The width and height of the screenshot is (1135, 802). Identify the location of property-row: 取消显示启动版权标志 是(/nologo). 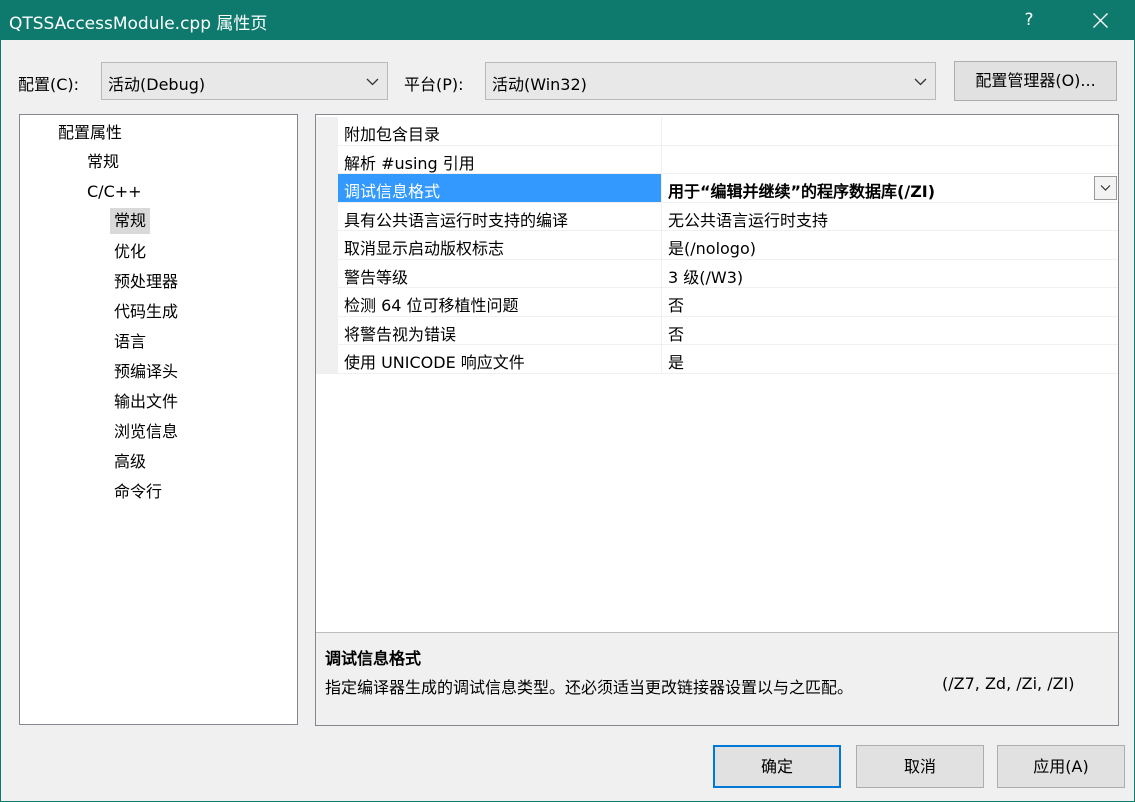
(717, 245).